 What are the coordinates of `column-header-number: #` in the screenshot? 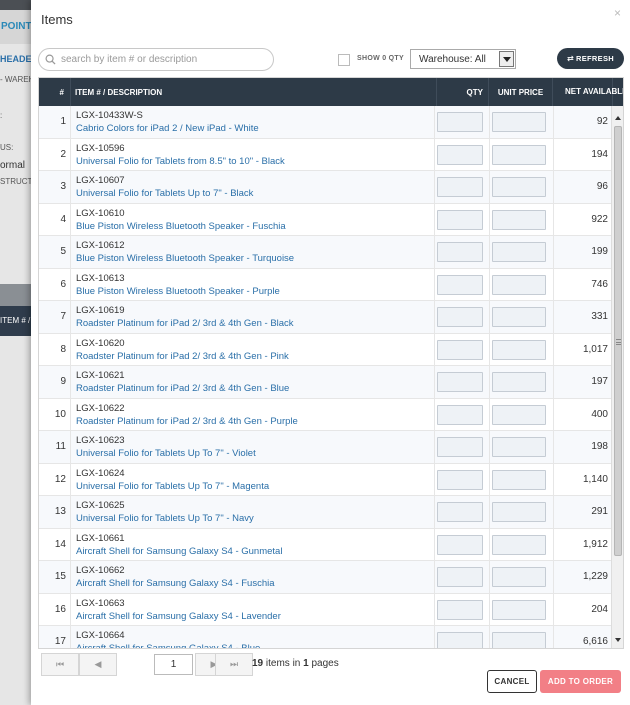 It's located at (55, 92).